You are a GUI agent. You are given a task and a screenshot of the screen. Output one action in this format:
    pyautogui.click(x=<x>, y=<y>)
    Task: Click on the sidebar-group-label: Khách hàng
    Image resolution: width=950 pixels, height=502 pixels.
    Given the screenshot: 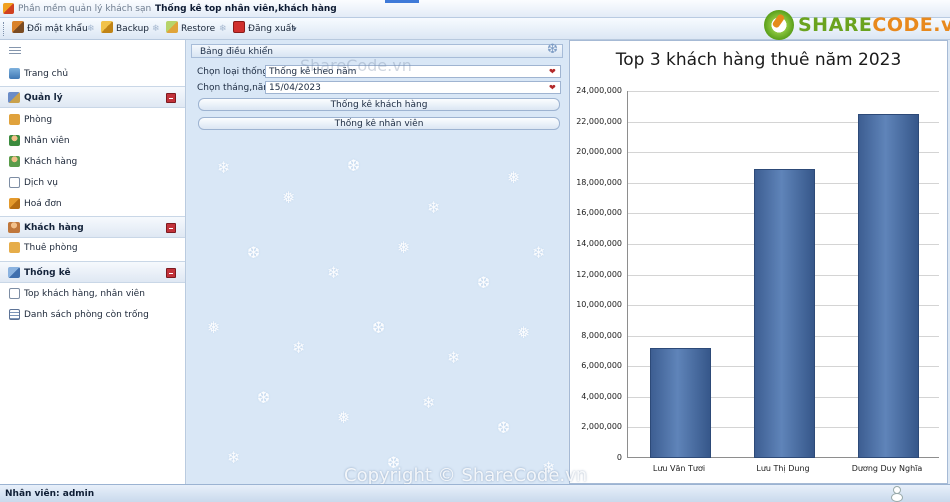 What is the action you would take?
    pyautogui.click(x=54, y=228)
    